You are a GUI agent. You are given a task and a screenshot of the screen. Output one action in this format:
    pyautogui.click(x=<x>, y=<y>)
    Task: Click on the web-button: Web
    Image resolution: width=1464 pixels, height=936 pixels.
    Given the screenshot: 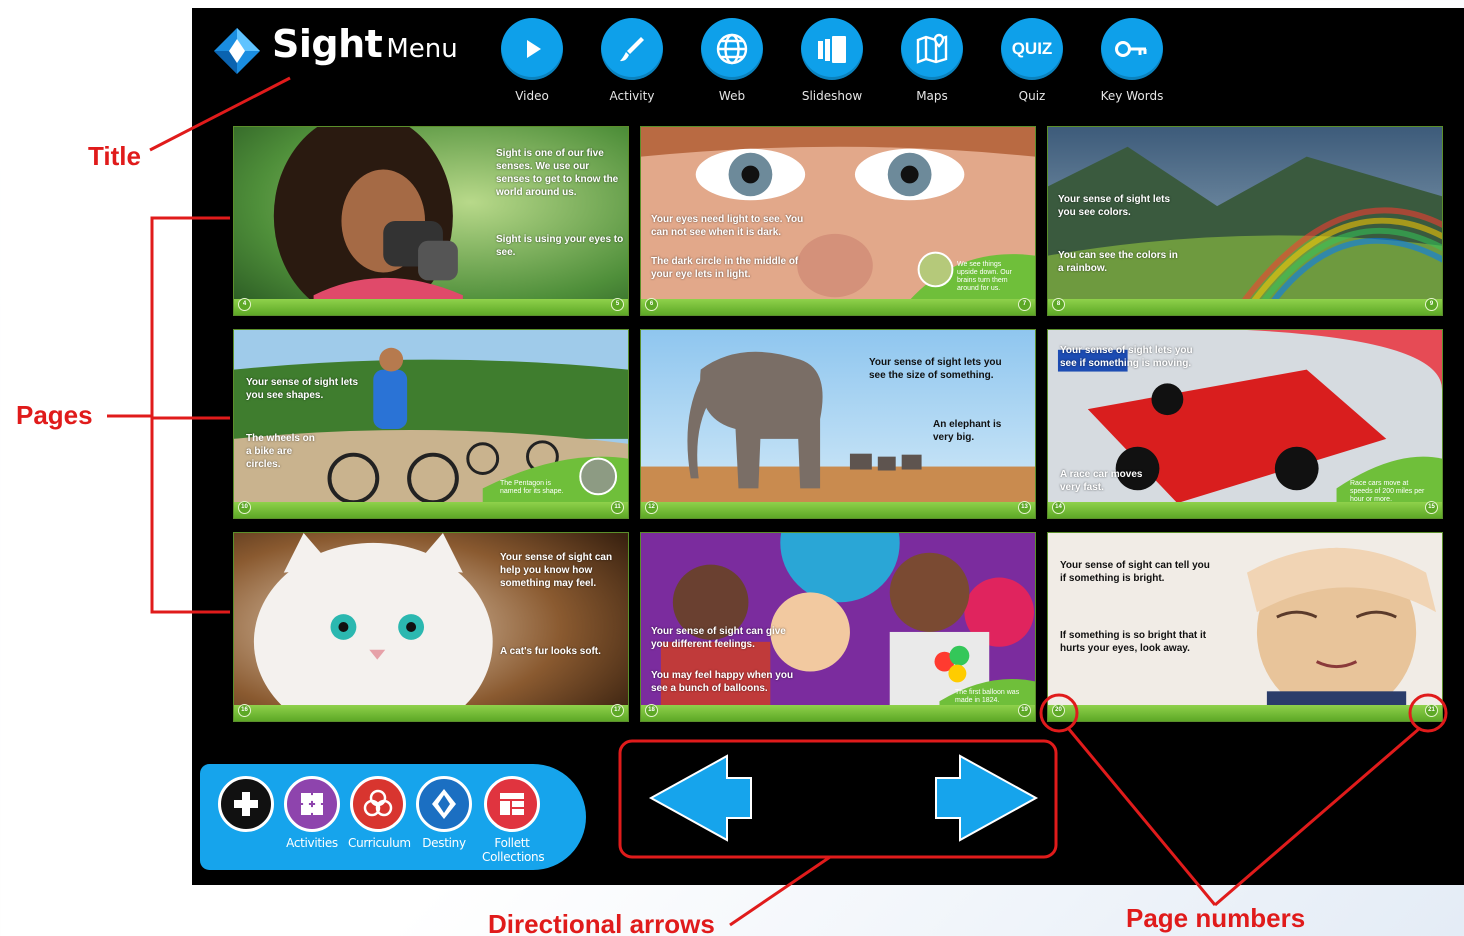 What is the action you would take?
    pyautogui.click(x=732, y=60)
    